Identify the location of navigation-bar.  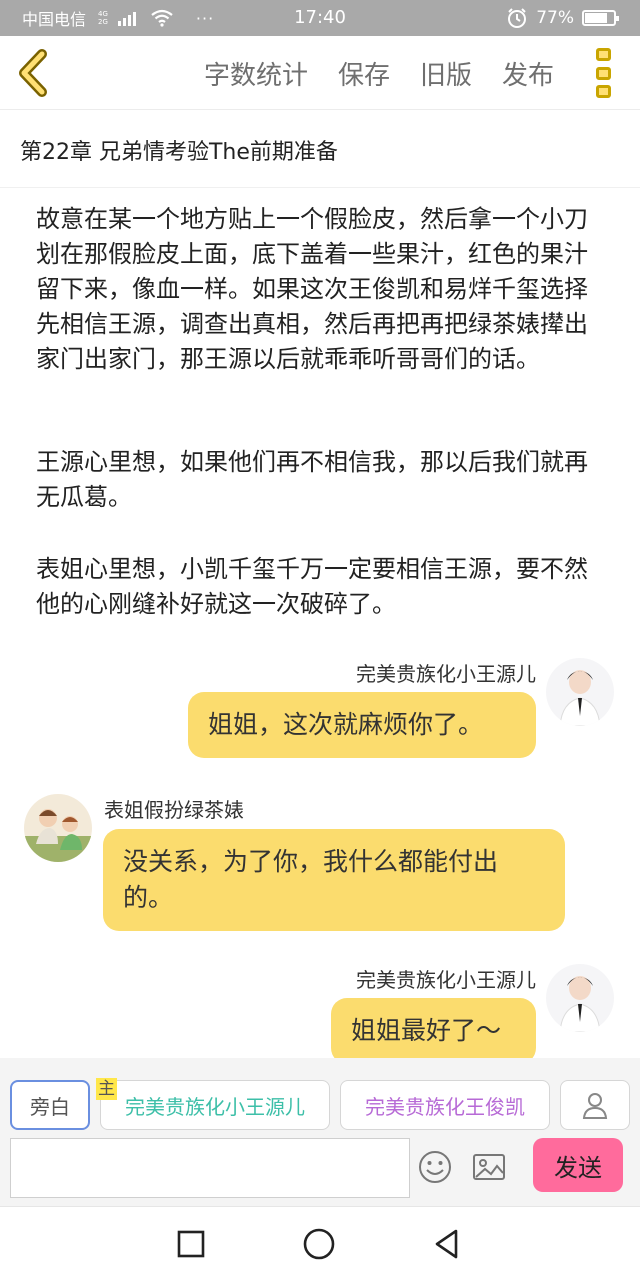
(320, 1243).